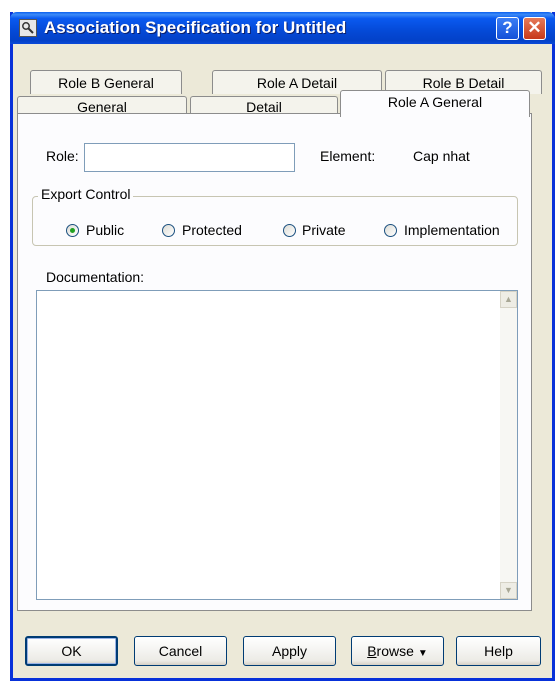 This screenshot has height=681, width=555. What do you see at coordinates (212, 230) in the screenshot?
I see `radio-protected-label: Protected` at bounding box center [212, 230].